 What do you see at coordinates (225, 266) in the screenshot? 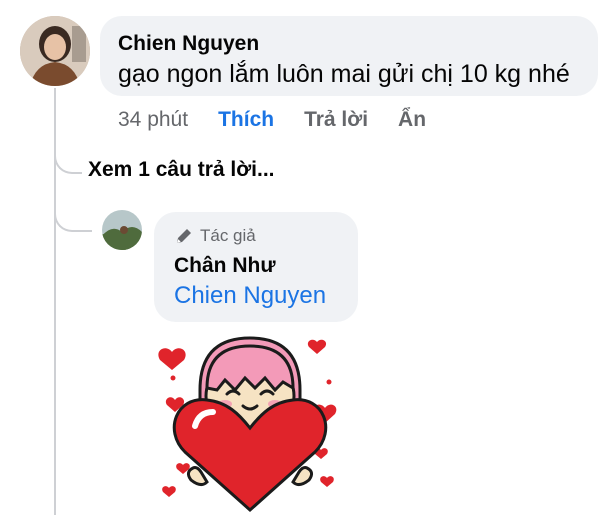
I see `reply-author: Chân Như` at bounding box center [225, 266].